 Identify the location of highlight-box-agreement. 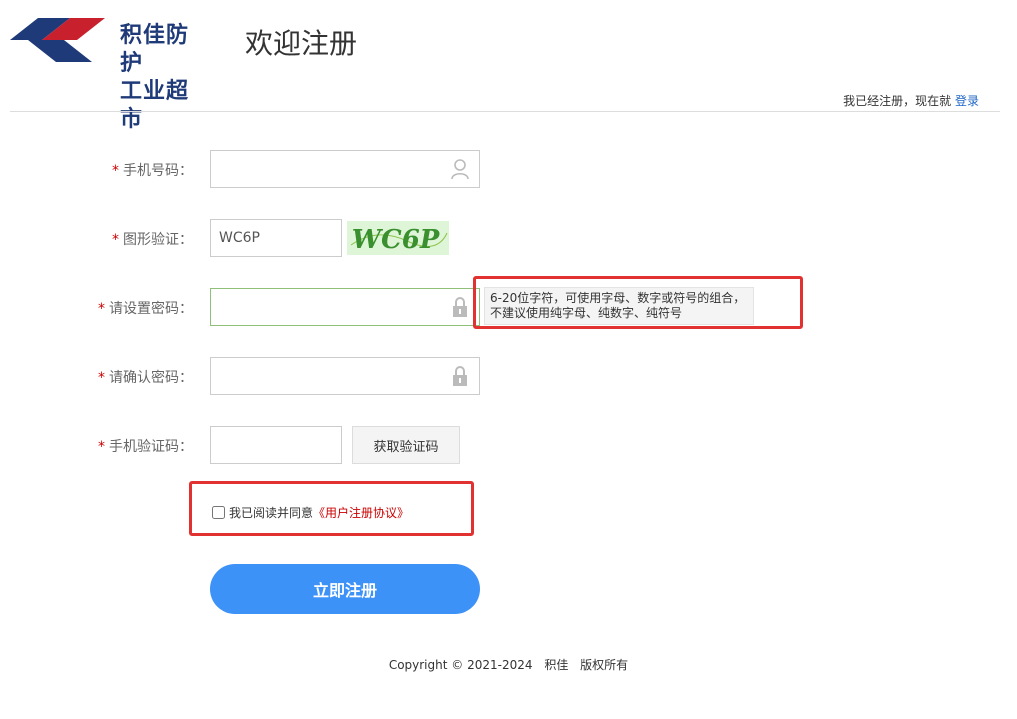
(331, 508).